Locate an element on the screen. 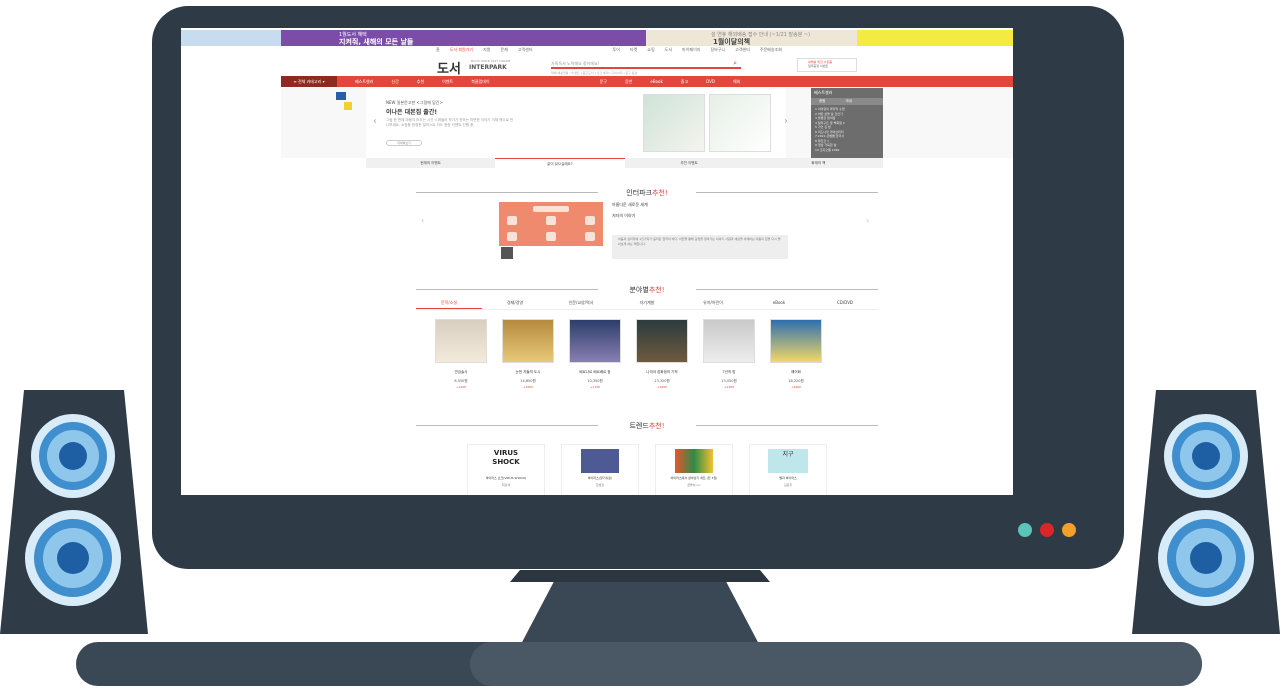 This screenshot has height=691, width=1280. trend-author: 곰돌이 co. is located at coordinates (694, 485).